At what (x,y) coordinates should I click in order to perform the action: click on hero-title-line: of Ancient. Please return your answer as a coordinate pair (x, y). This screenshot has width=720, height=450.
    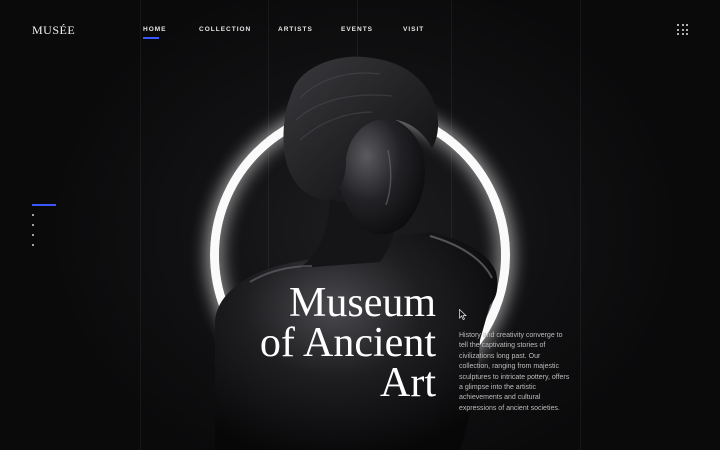
    Looking at the image, I should click on (347, 343).